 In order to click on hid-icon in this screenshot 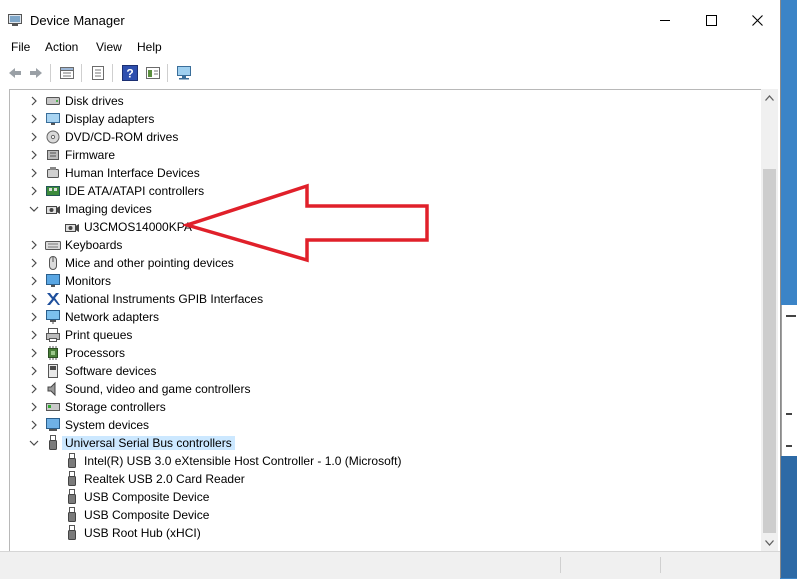, I will do `click(53, 172)`.